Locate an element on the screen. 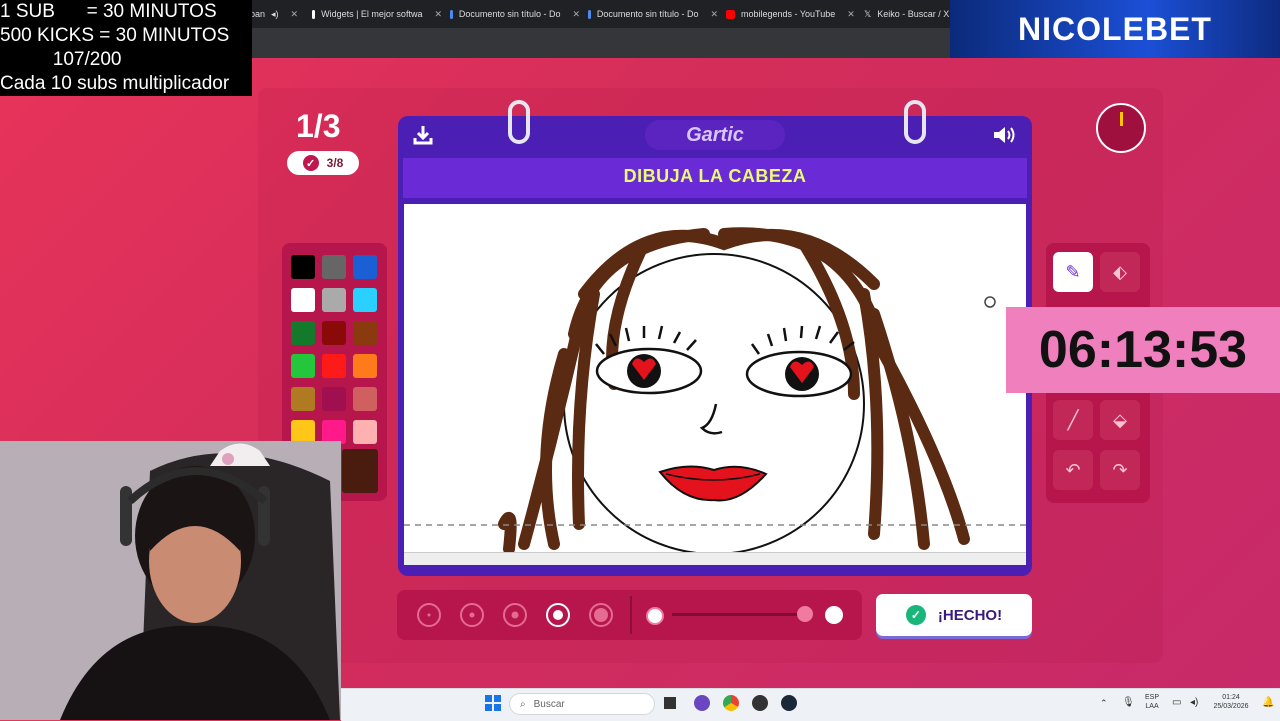 The height and width of the screenshot is (721, 1280). notifications-icon: 🔔 is located at coordinates (1268, 702).